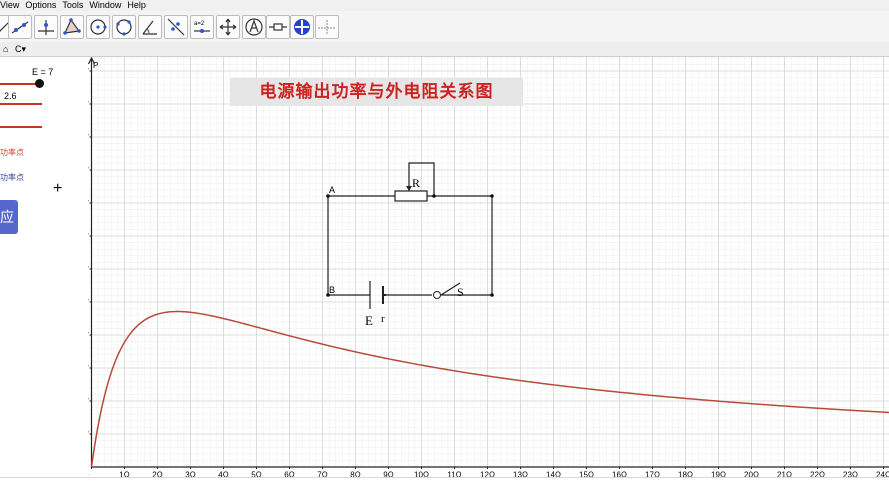  What do you see at coordinates (88, 137) in the screenshot?
I see `y-tick-label: 10W` at bounding box center [88, 137].